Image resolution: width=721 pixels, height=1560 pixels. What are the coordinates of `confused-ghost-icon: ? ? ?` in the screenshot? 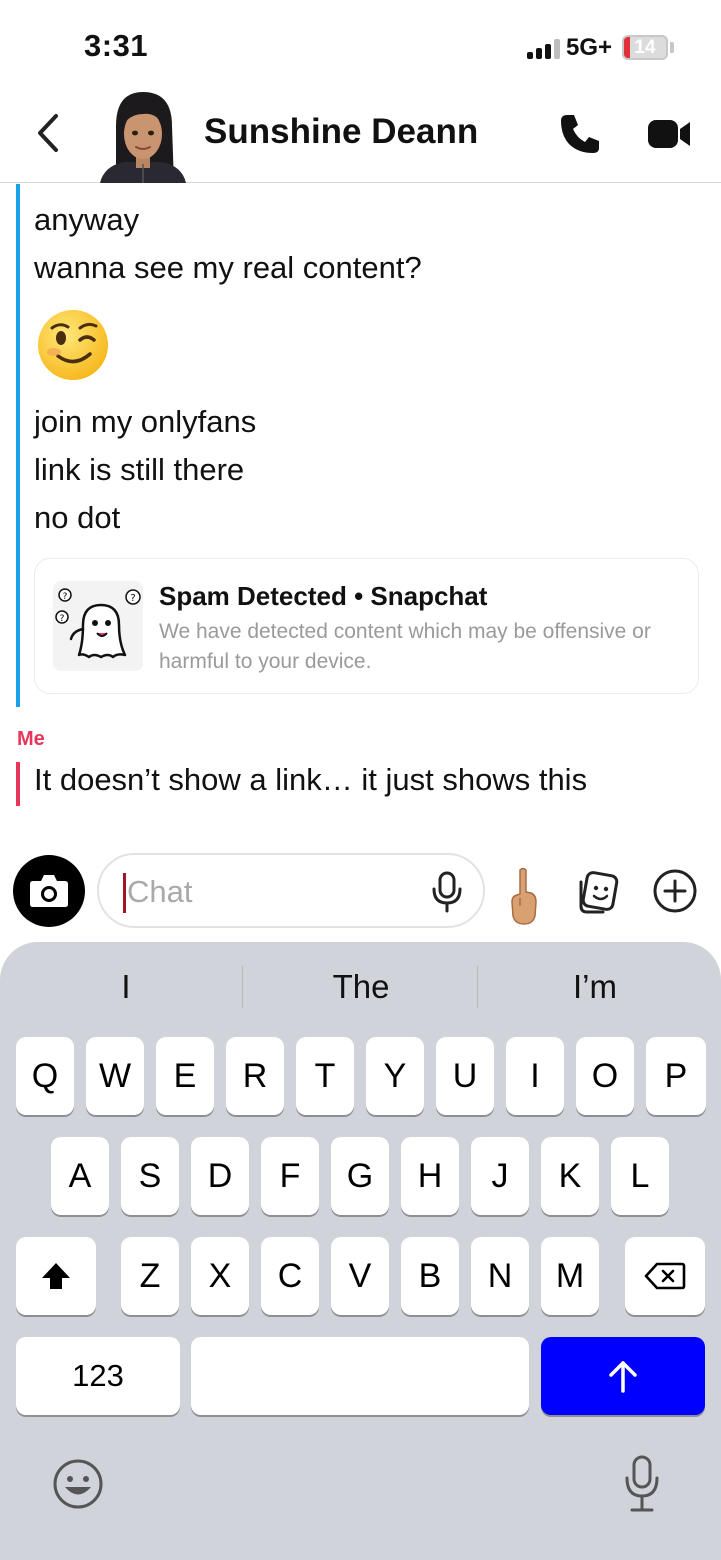 It's located at (98, 626).